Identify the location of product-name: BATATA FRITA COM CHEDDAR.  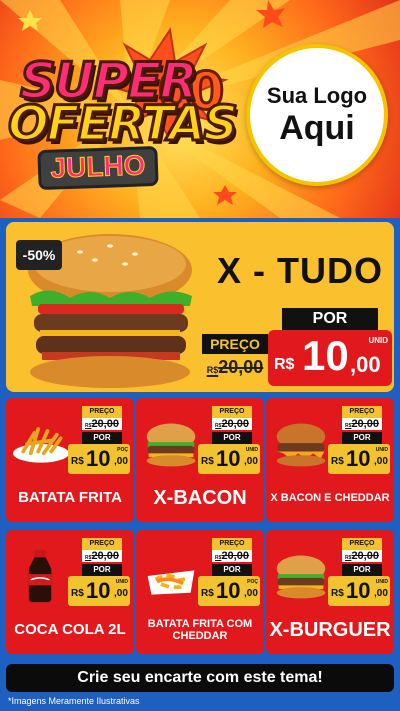
(200, 629).